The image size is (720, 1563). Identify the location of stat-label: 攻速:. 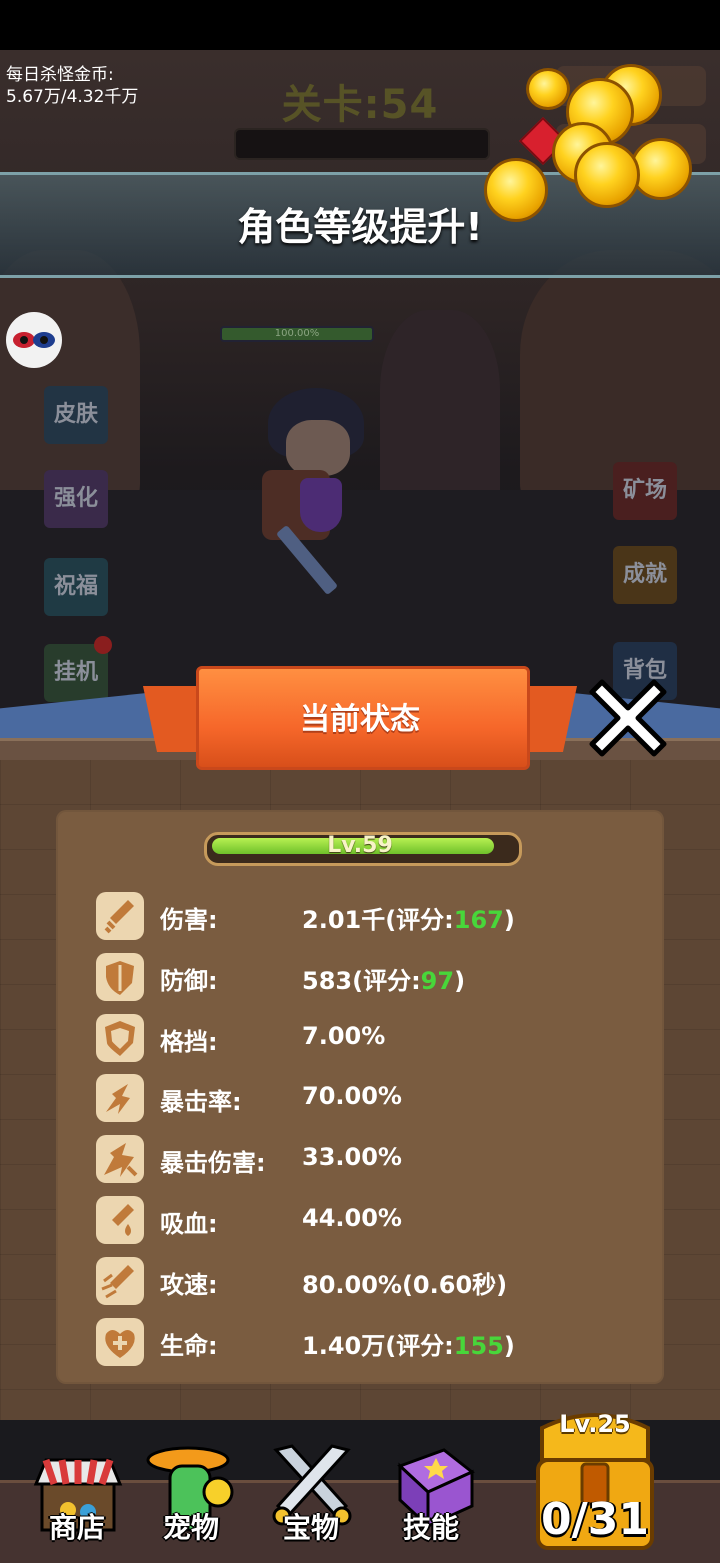
(189, 1285).